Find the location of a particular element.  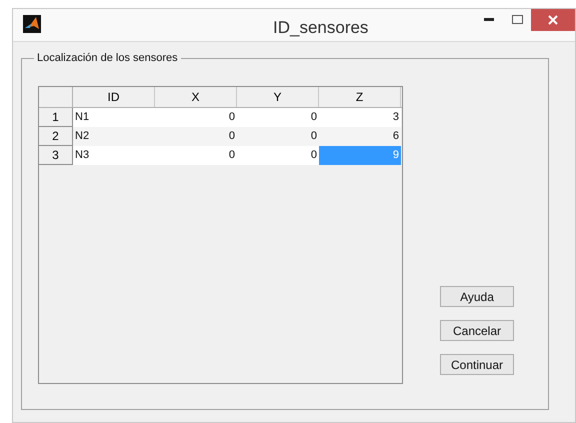

minimize-icon is located at coordinates (489, 19).